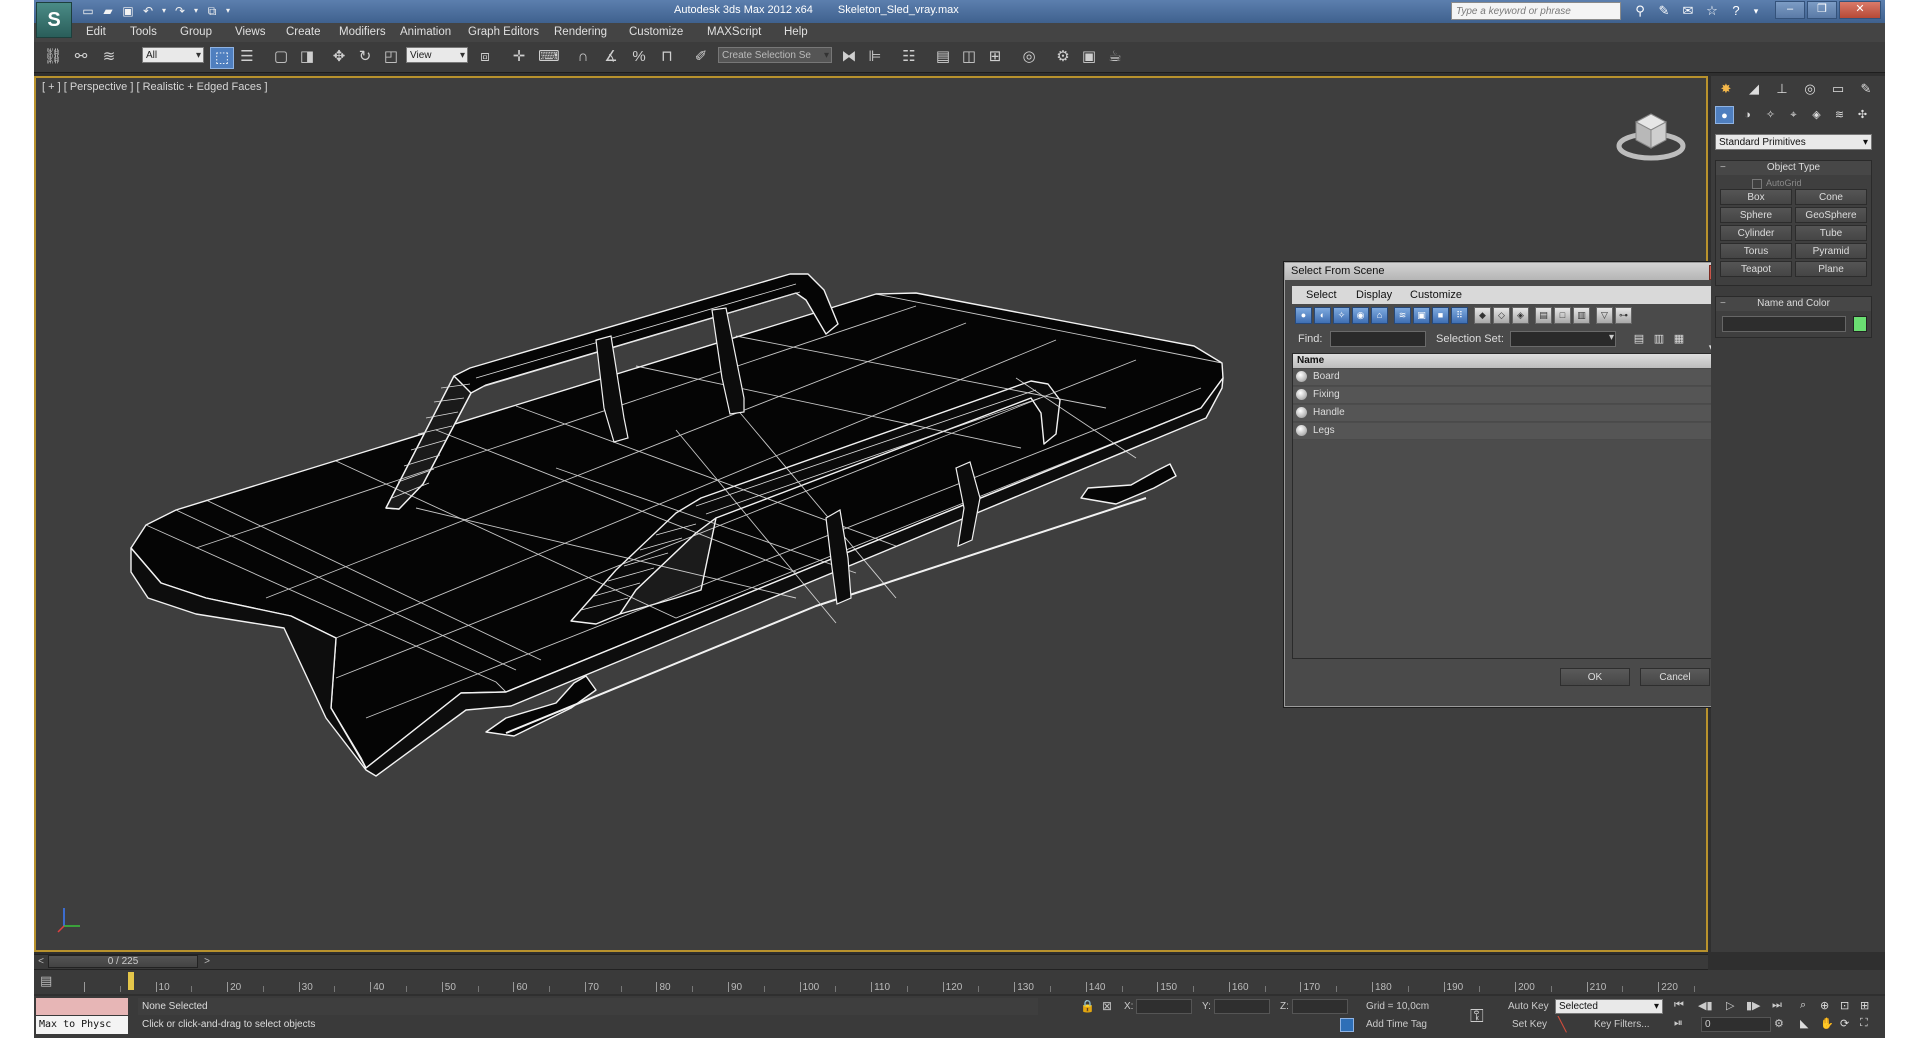  What do you see at coordinates (1659, 339) in the screenshot?
I see `remove-selection-set-icon: ▥` at bounding box center [1659, 339].